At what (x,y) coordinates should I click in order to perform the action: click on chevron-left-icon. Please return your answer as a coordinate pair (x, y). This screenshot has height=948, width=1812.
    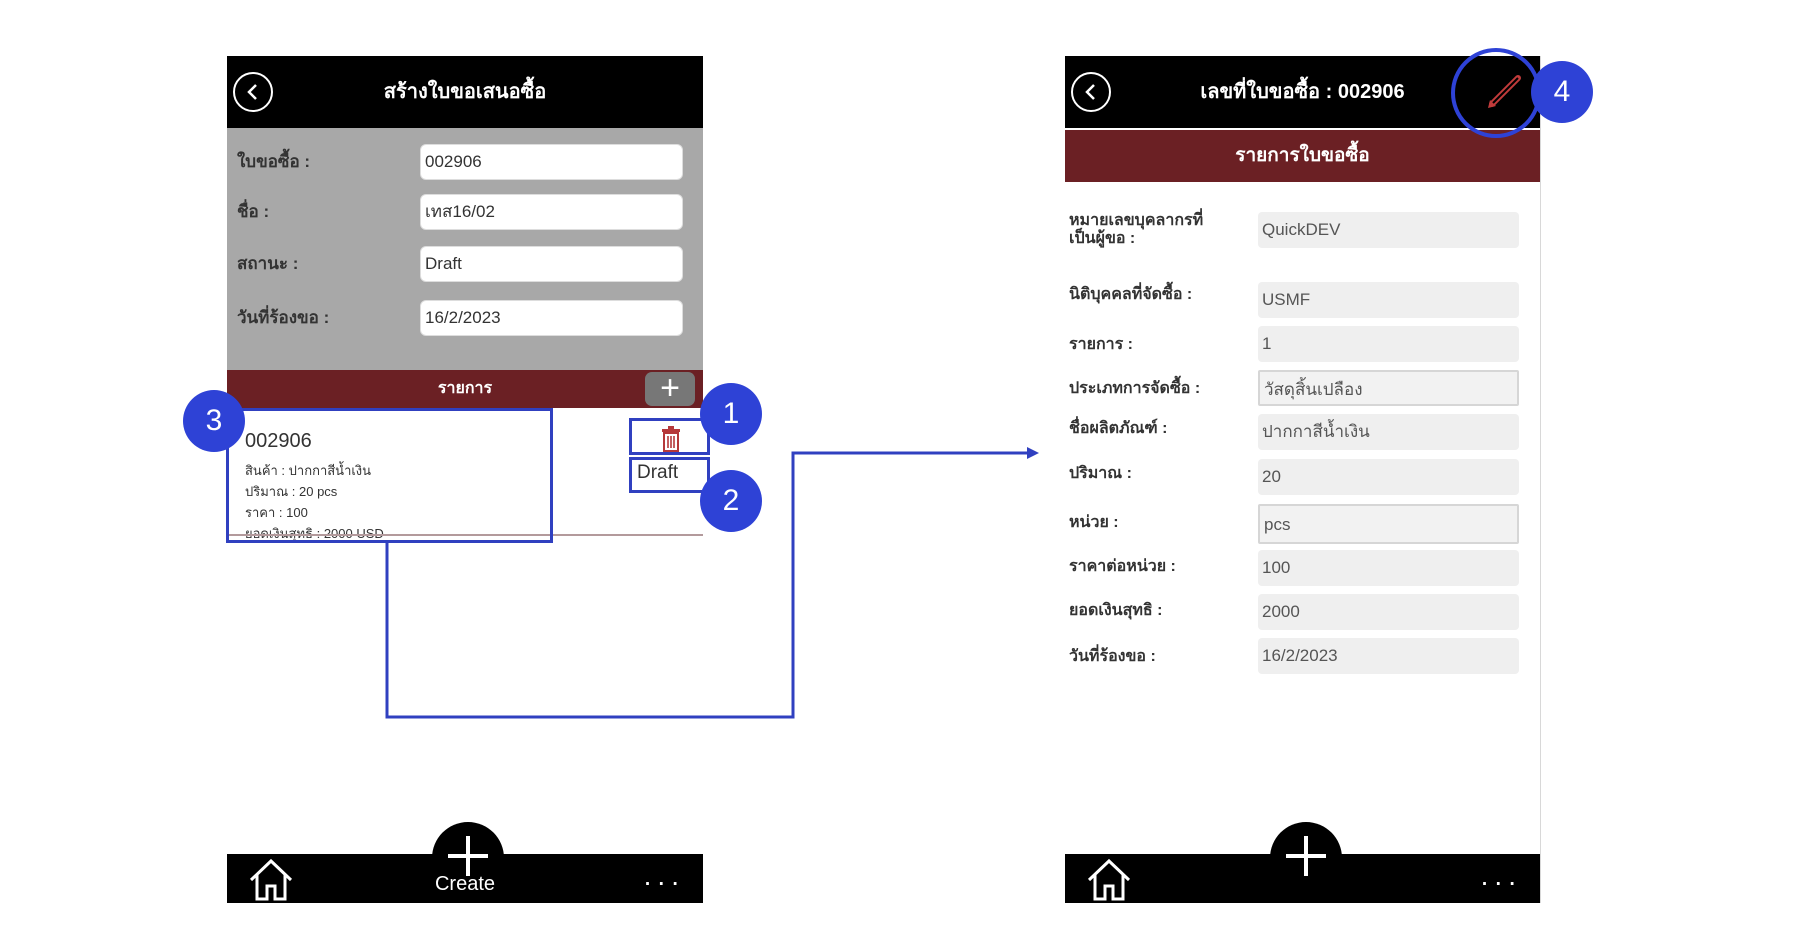
    Looking at the image, I should click on (1090, 92).